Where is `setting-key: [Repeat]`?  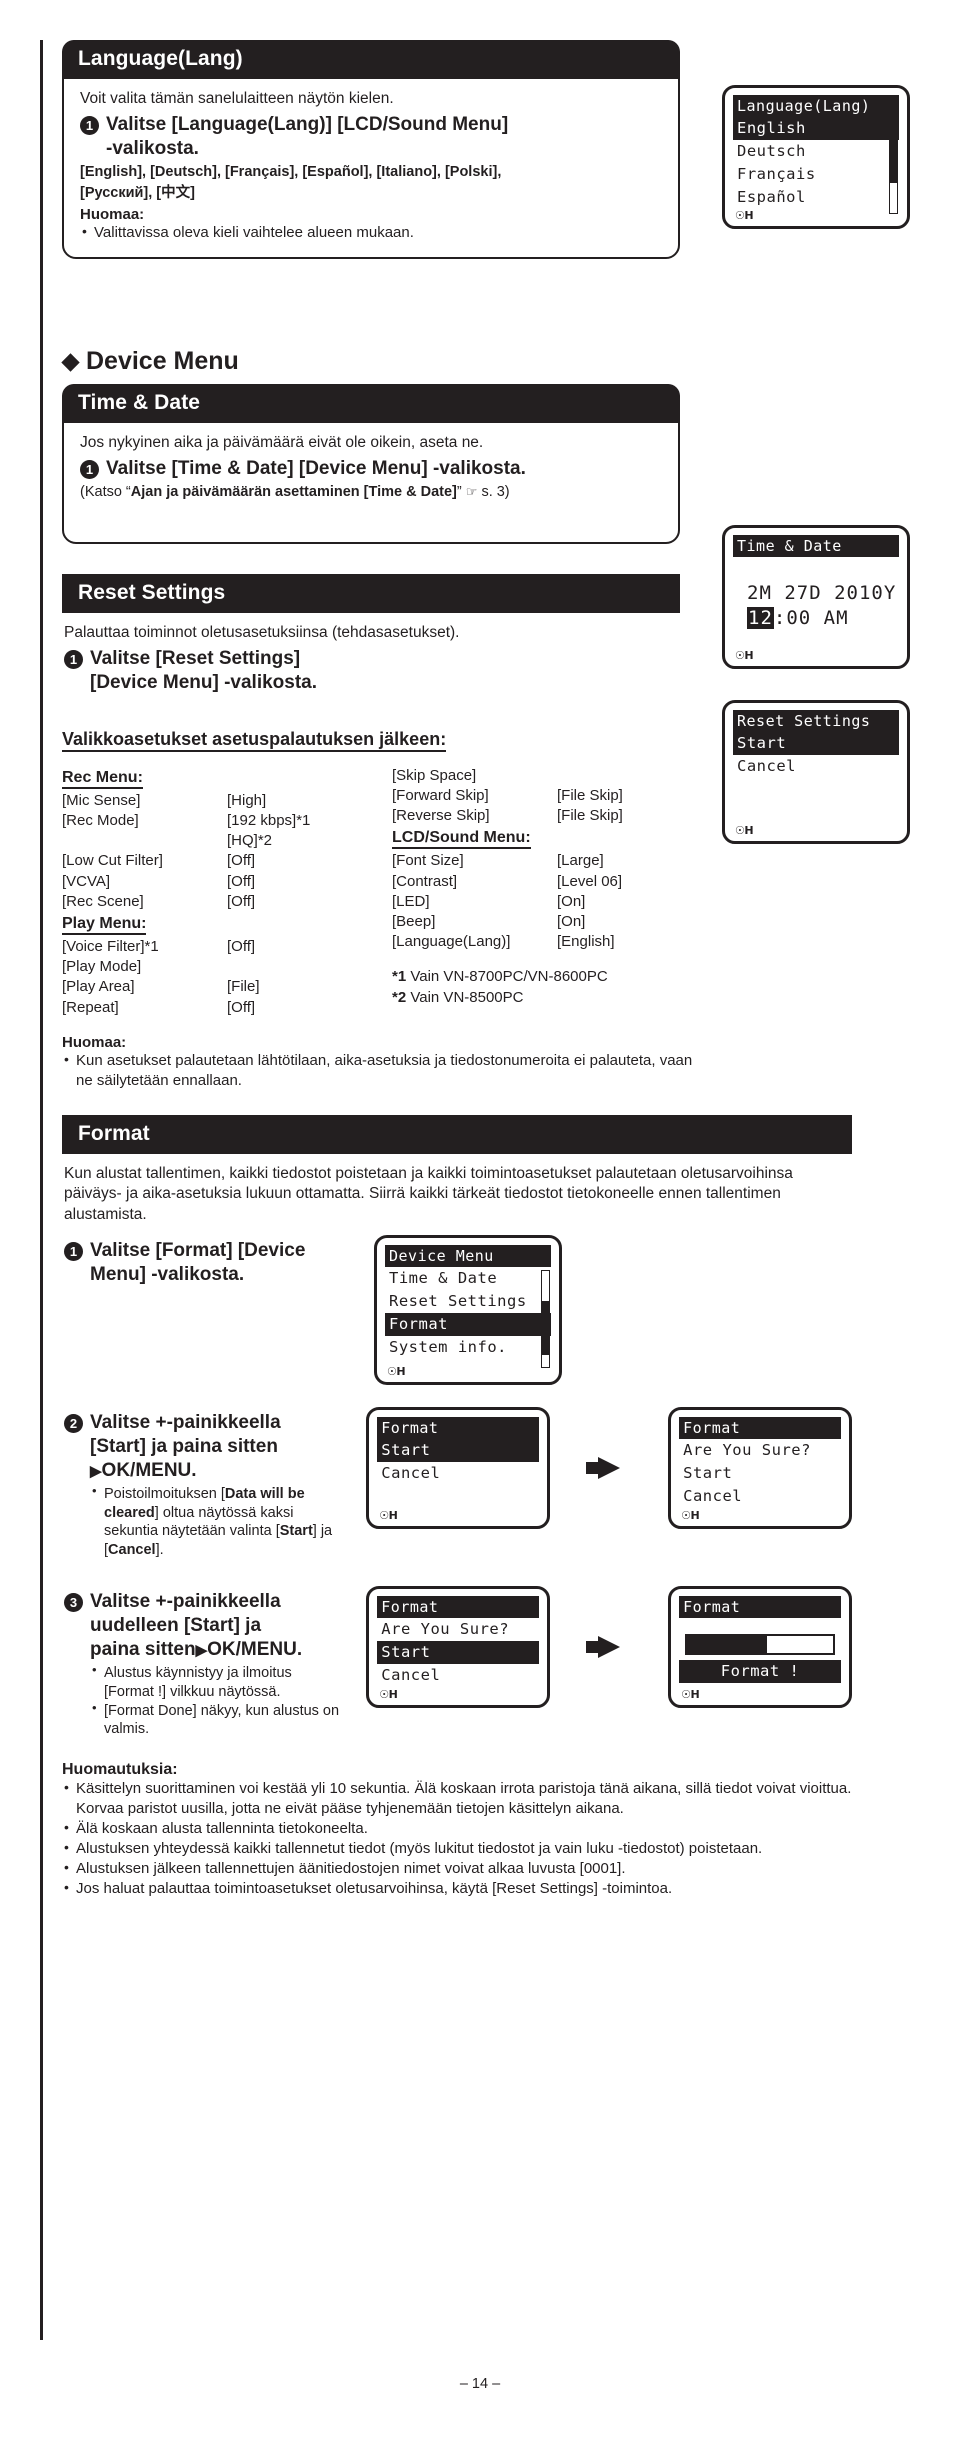
setting-key: [Repeat] is located at coordinates (90, 1007).